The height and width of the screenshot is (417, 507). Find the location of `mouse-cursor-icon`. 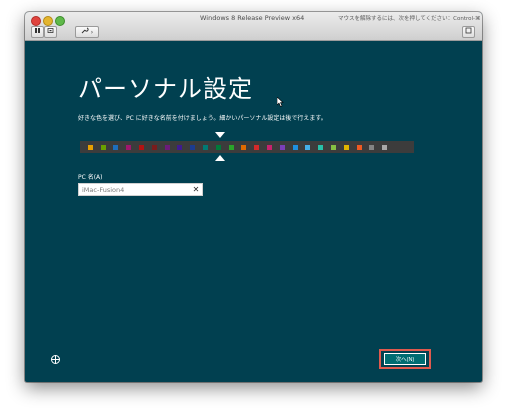

mouse-cursor-icon is located at coordinates (280, 102).